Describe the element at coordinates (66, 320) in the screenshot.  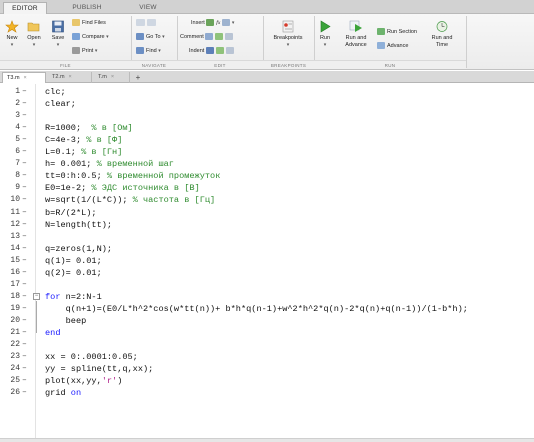
I see `code-segment: beep` at that location.